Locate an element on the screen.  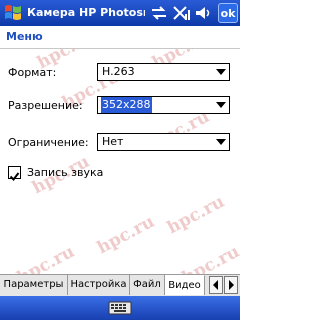
resolution-select: 352x288 is located at coordinates (163, 105).